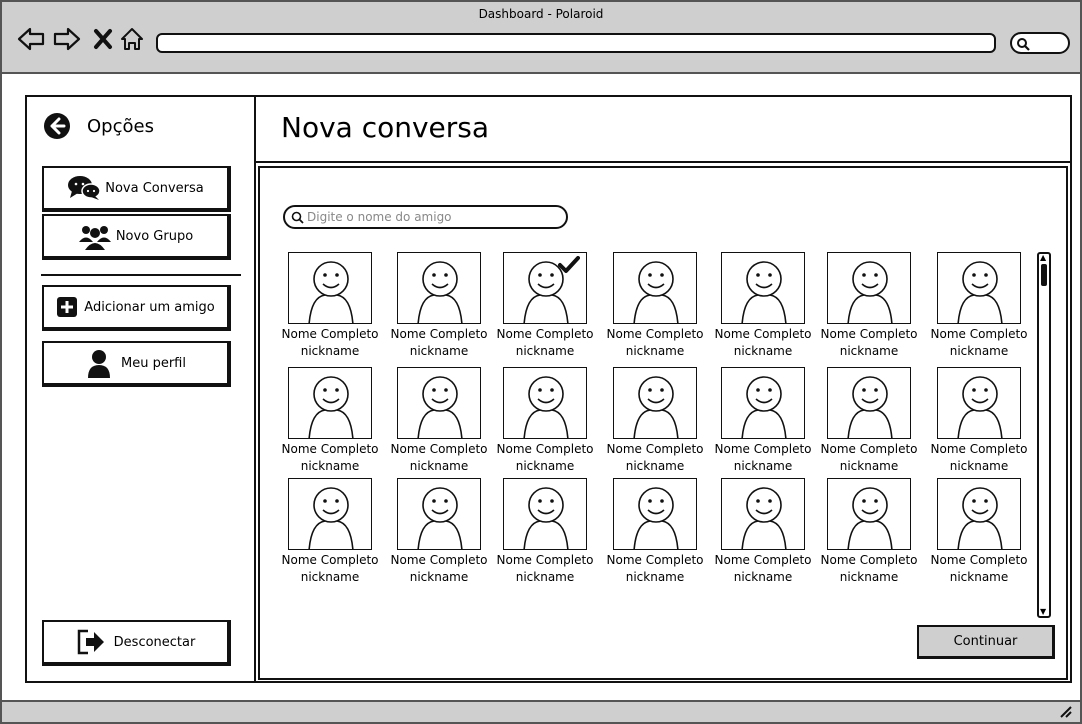  Describe the element at coordinates (133, 39) in the screenshot. I see `home-icon` at that location.